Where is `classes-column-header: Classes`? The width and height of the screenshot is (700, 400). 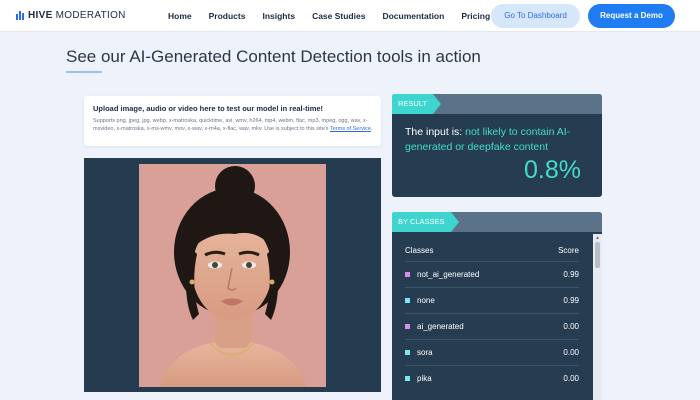
classes-column-header: Classes is located at coordinates (419, 250).